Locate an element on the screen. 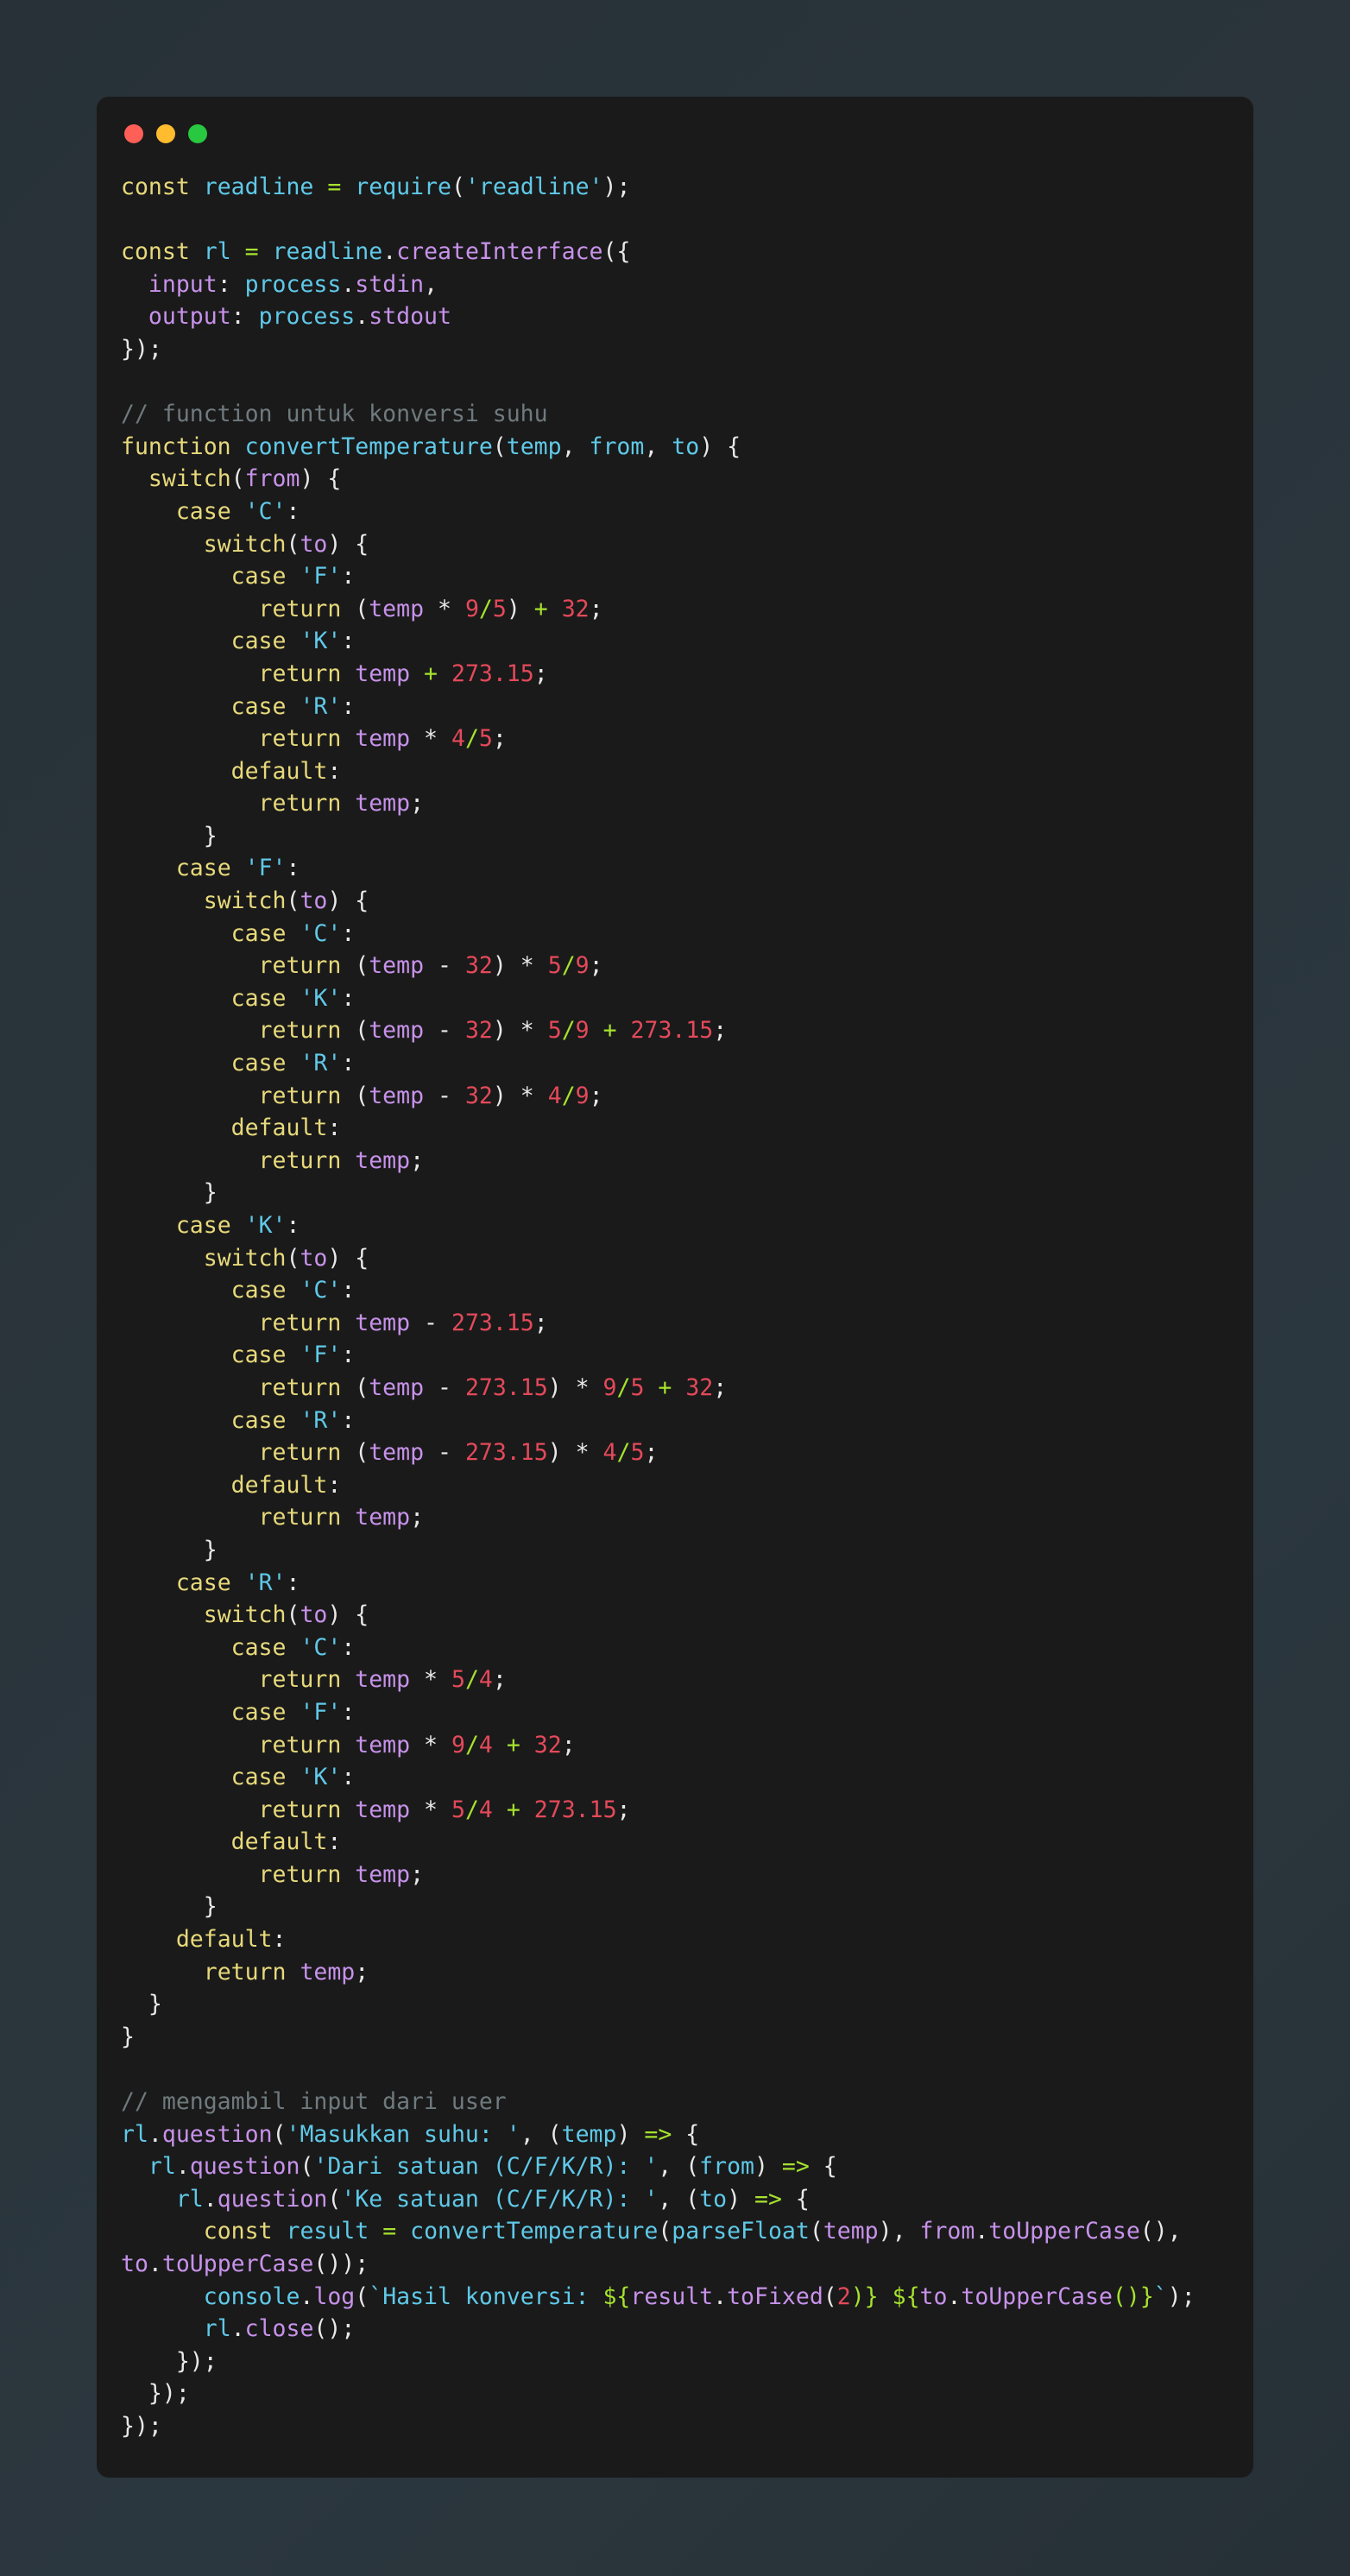  code-token: process is located at coordinates (307, 317).